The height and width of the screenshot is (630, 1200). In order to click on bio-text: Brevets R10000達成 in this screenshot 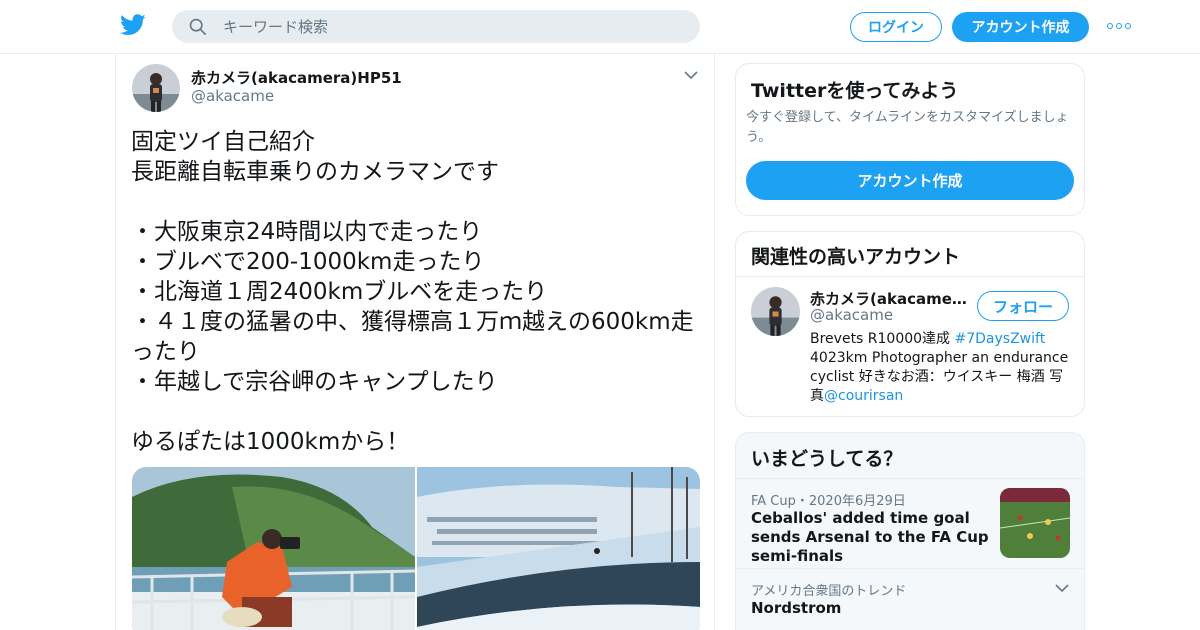, I will do `click(882, 339)`.